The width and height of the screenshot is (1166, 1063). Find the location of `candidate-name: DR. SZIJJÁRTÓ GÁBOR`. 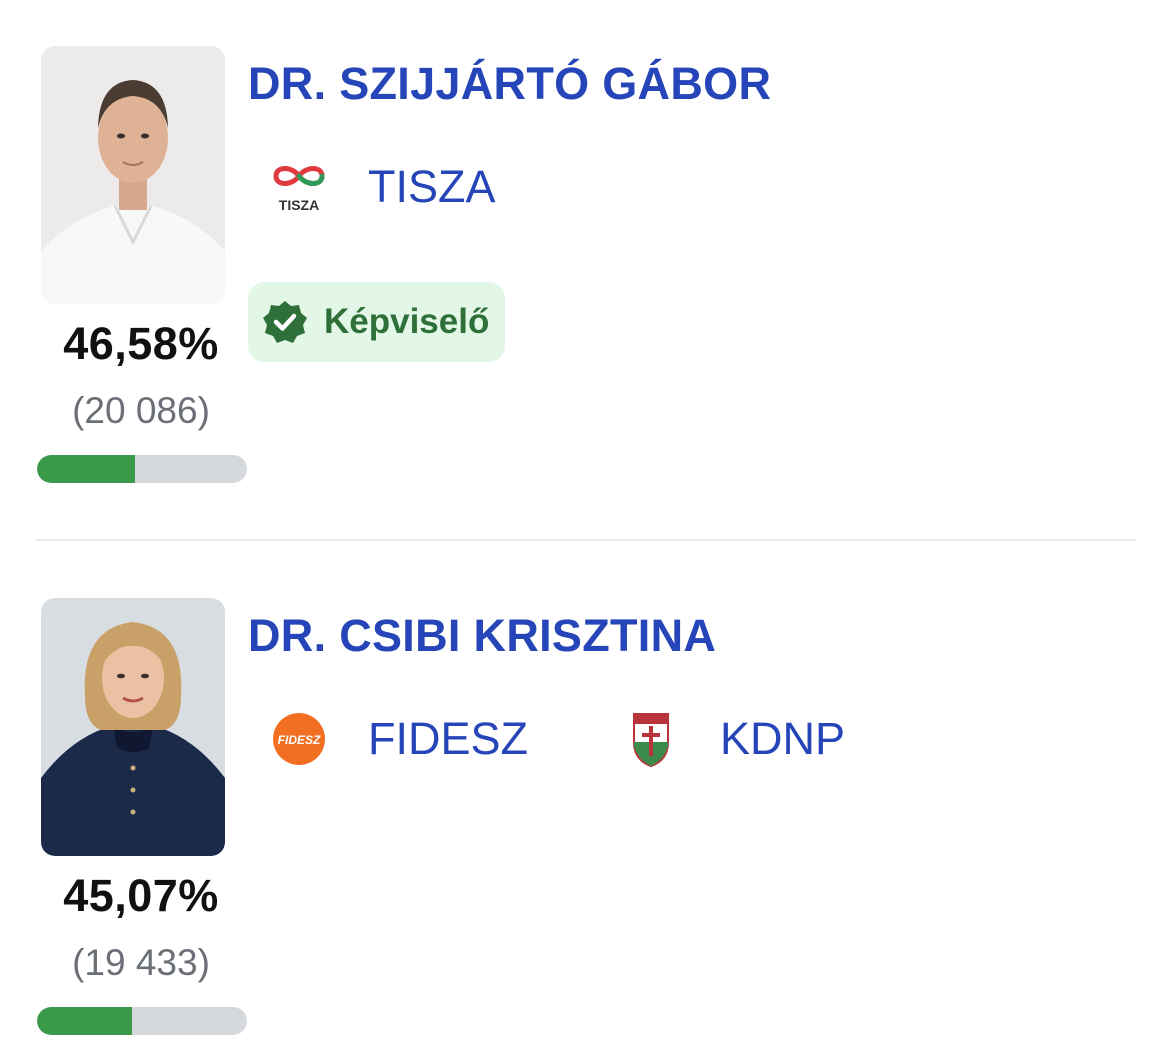

candidate-name: DR. SZIJJÁRTÓ GÁBOR is located at coordinates (509, 84).